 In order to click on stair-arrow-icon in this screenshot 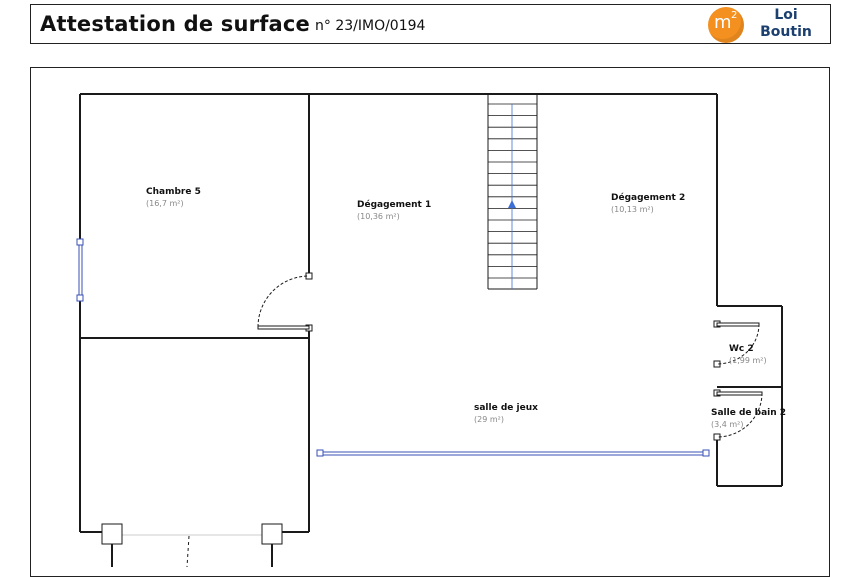, I will do `click(512, 204)`.